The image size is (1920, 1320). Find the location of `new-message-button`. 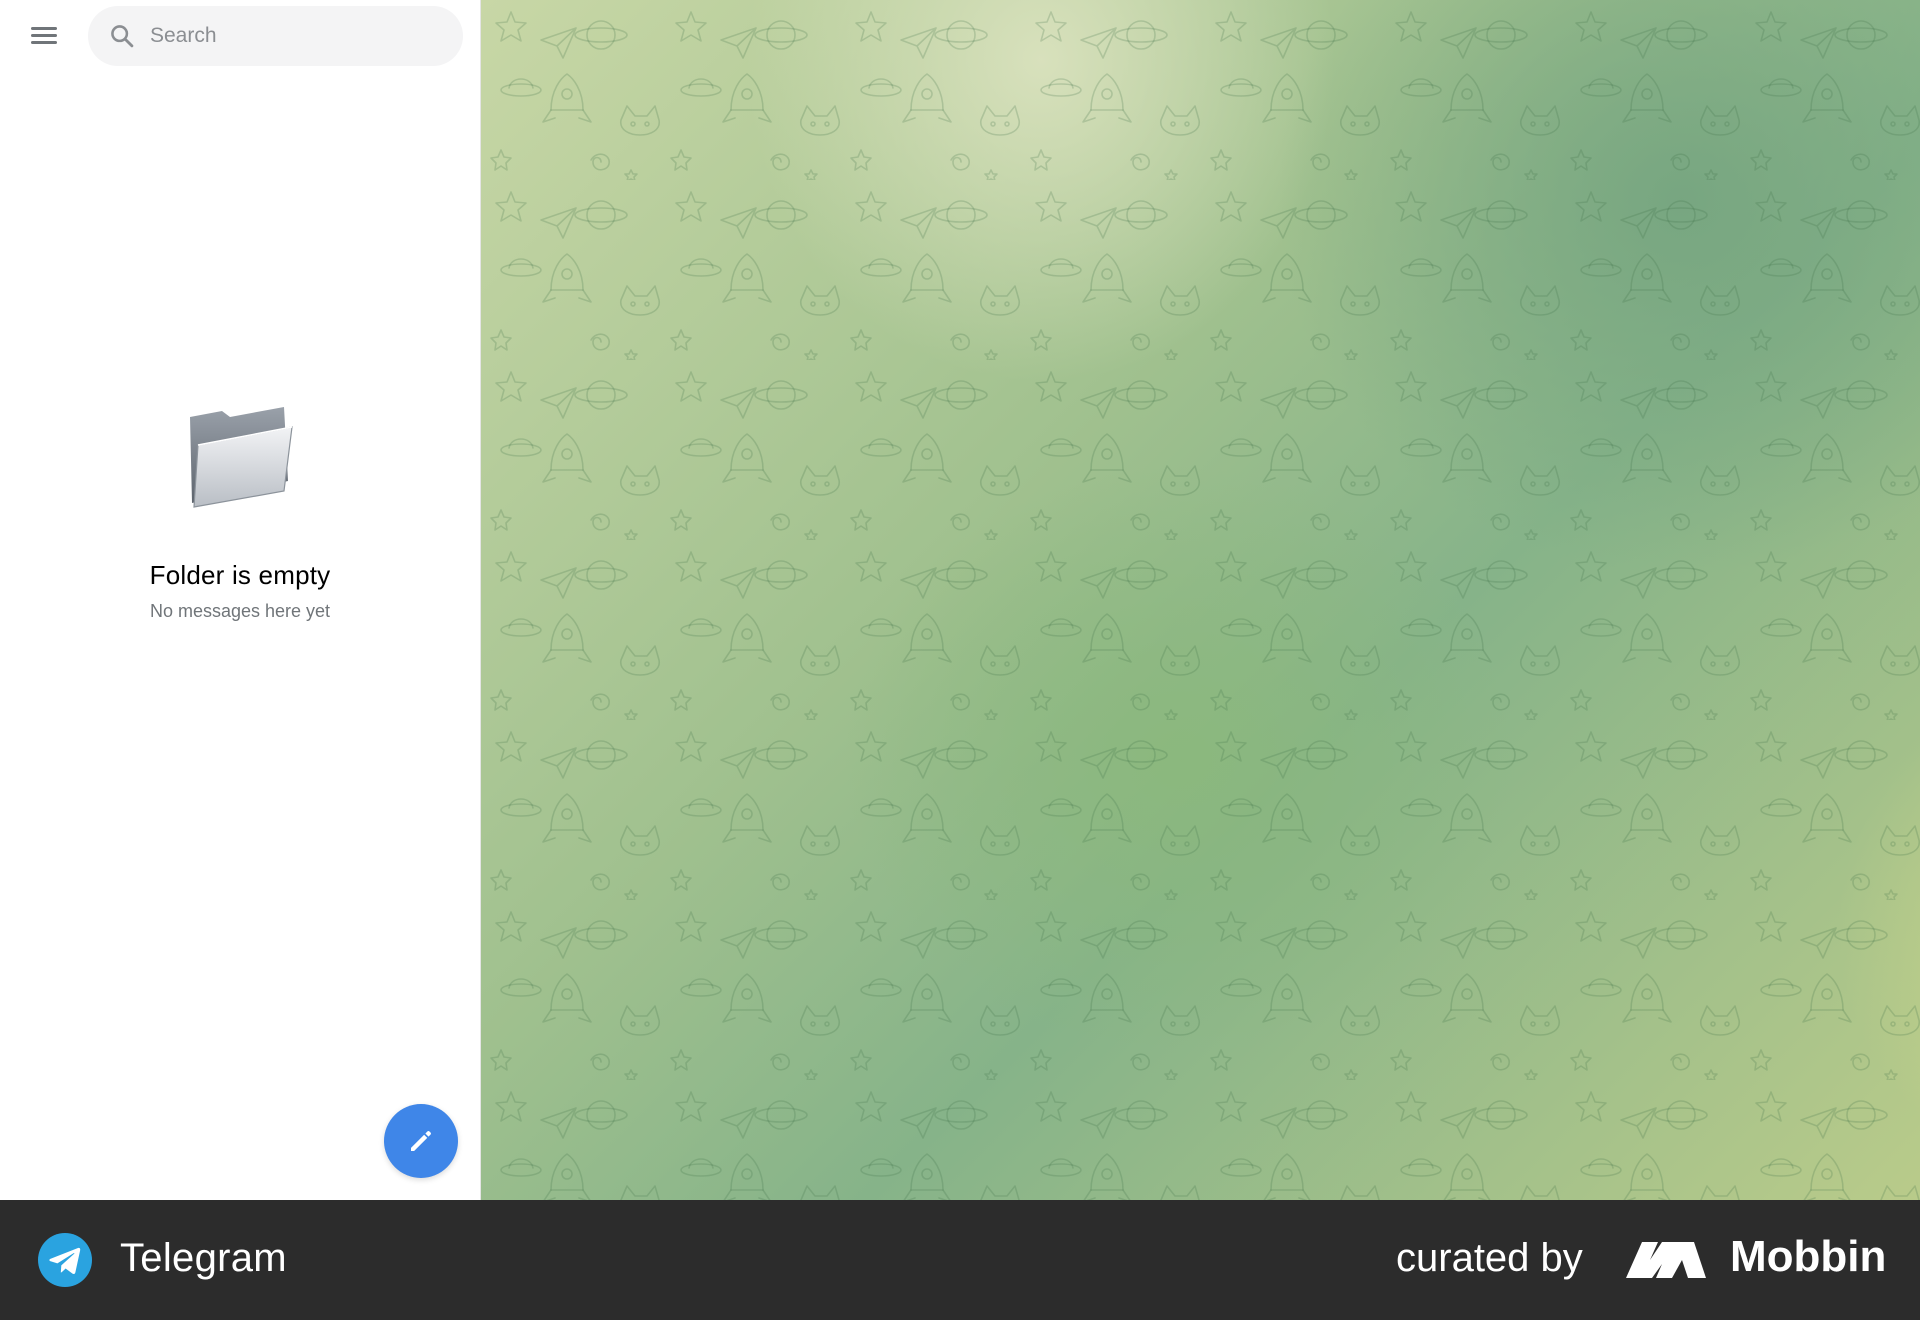

new-message-button is located at coordinates (421, 1141).